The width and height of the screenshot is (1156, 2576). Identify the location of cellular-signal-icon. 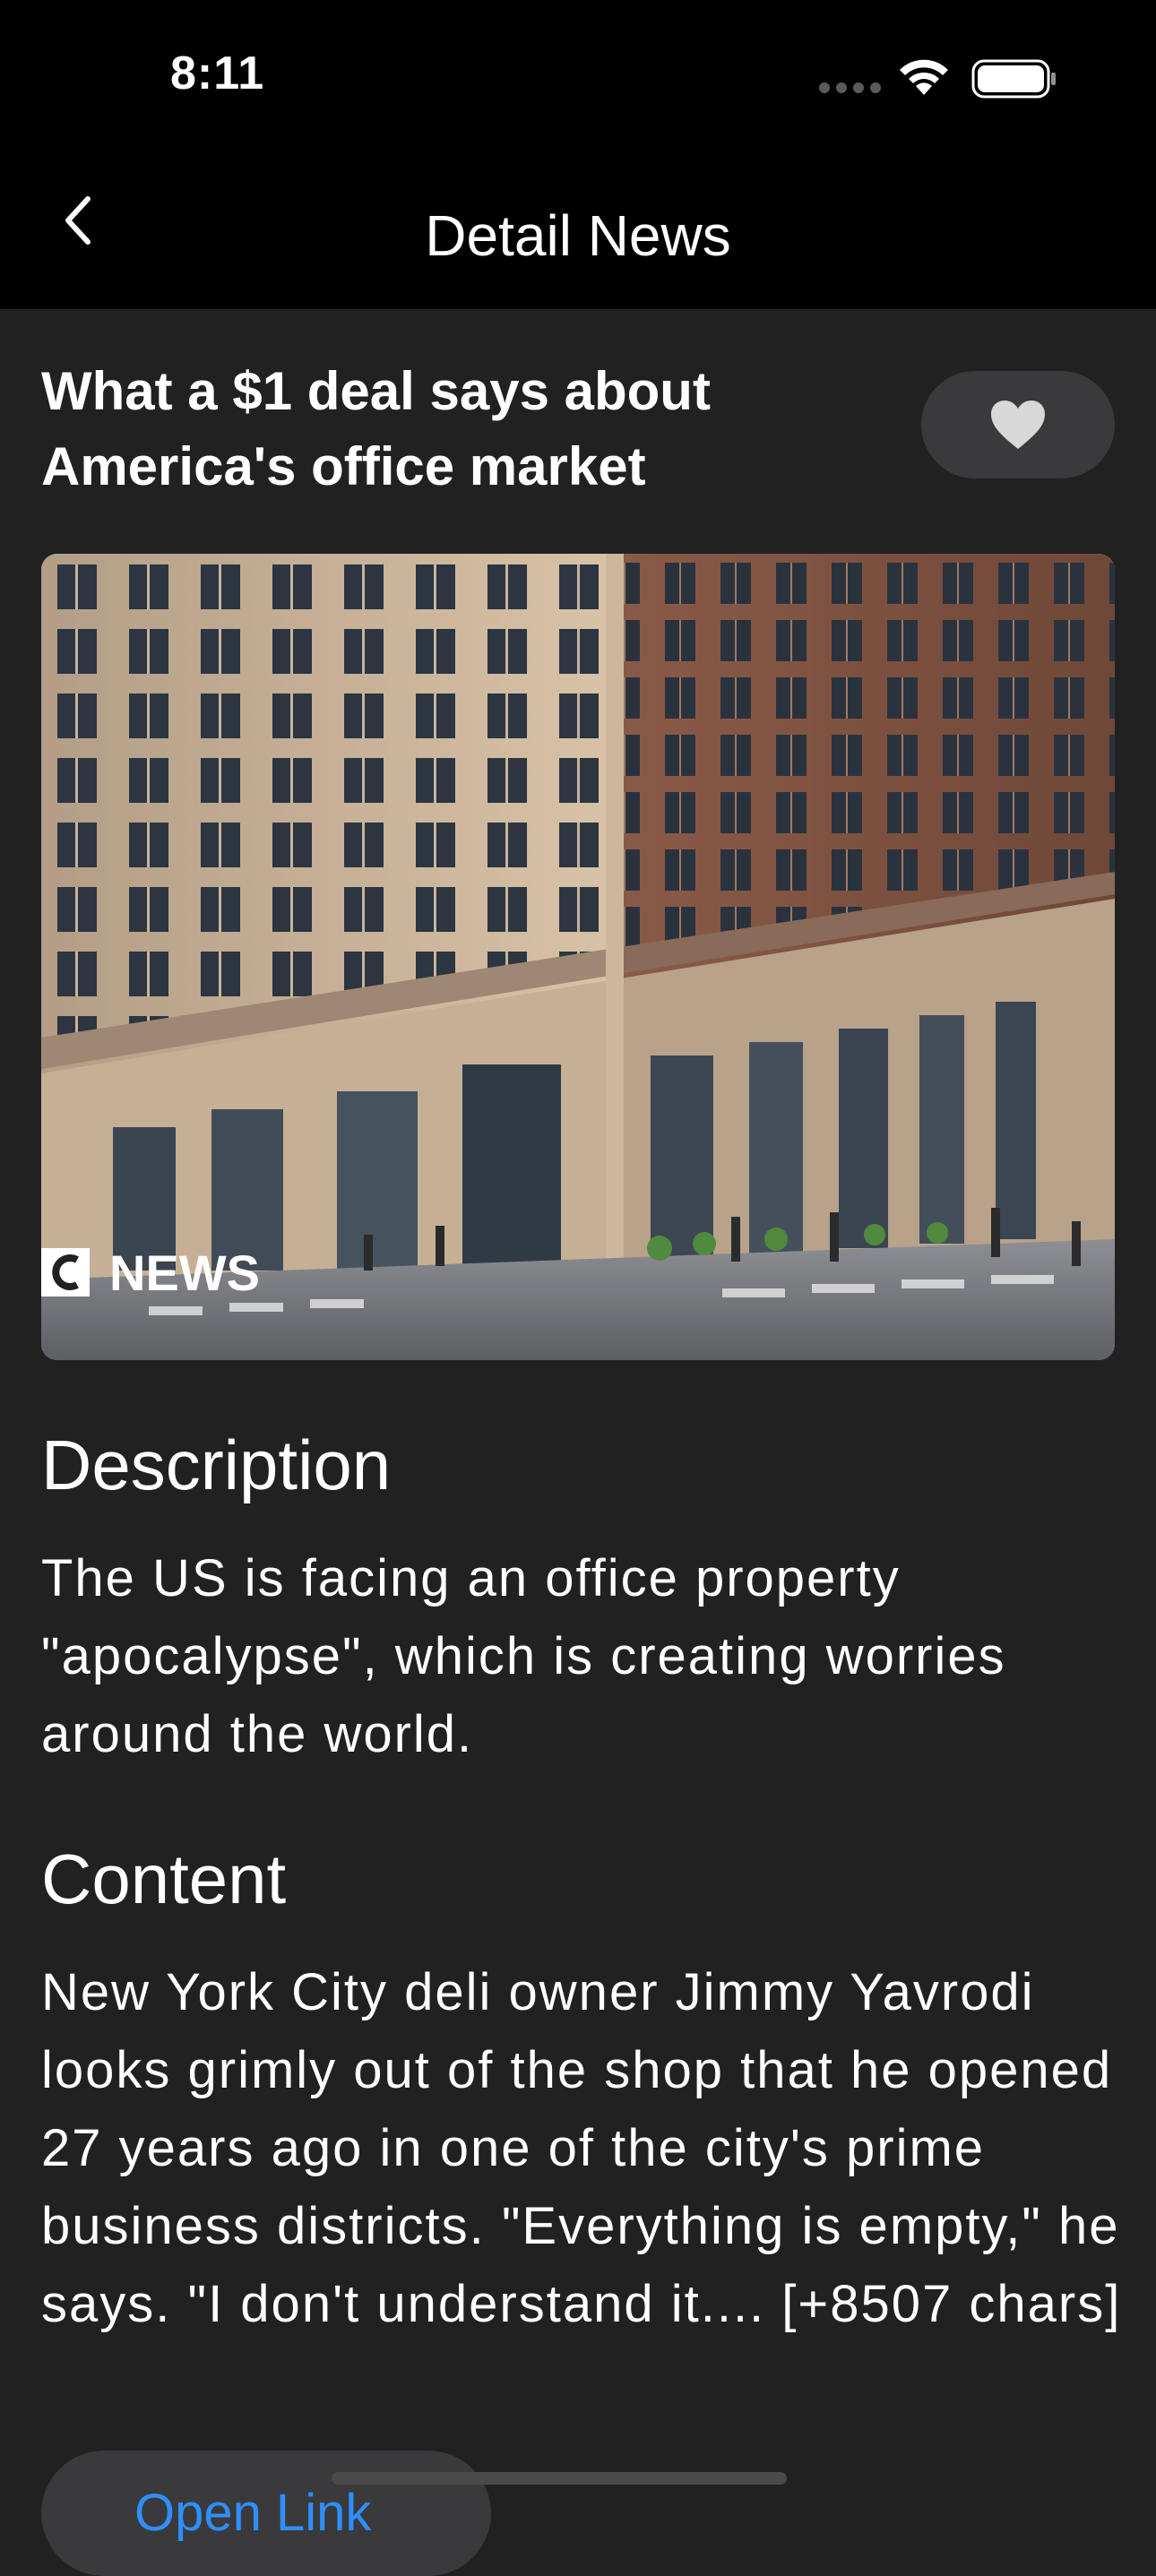
(850, 87).